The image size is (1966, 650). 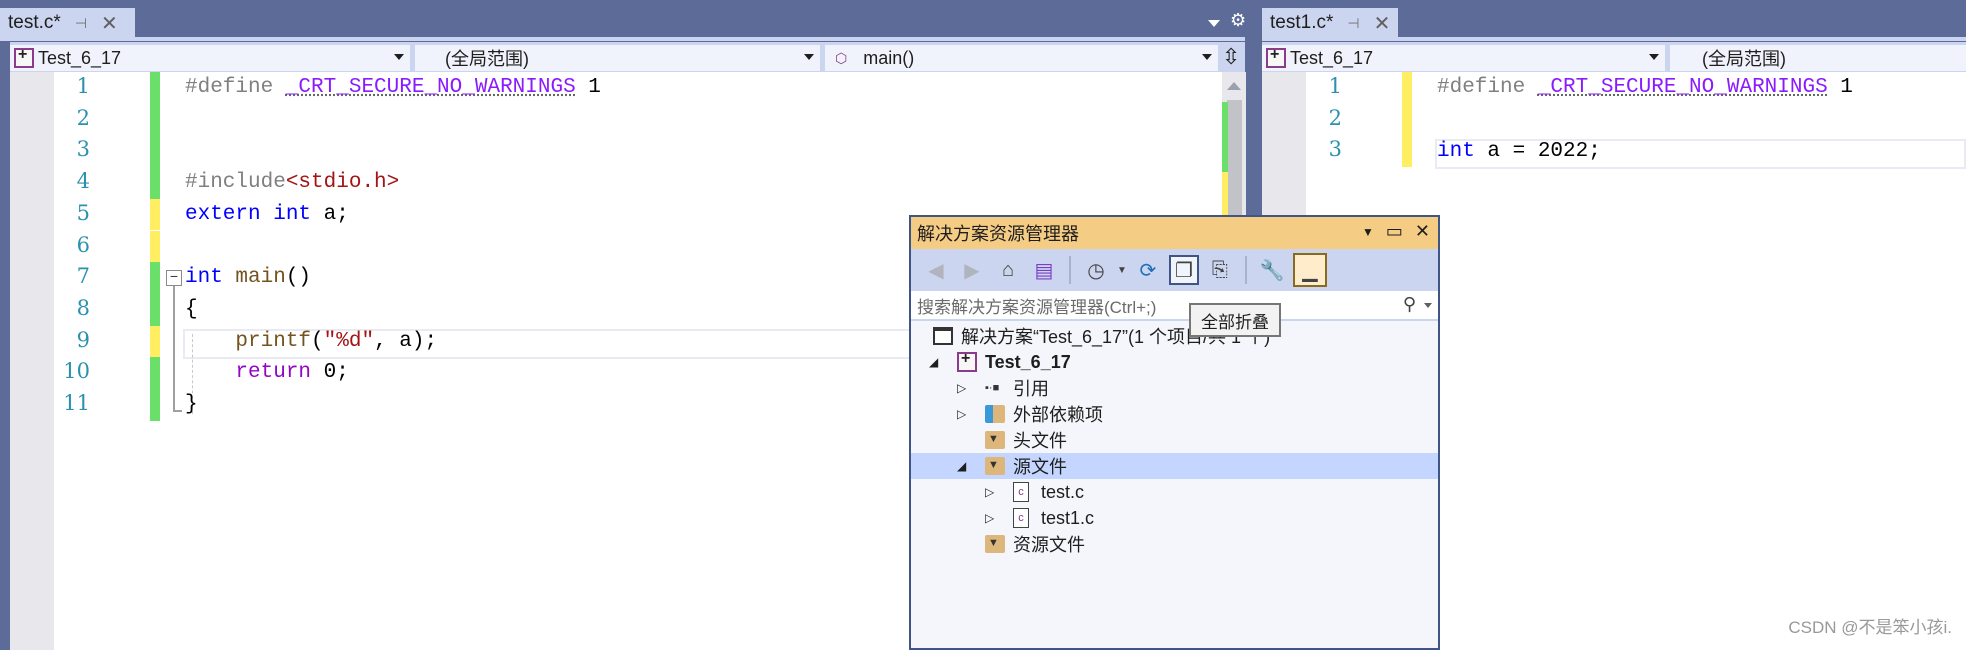 I want to click on pending-changes-filter-icon: ◷, so click(x=1096, y=270).